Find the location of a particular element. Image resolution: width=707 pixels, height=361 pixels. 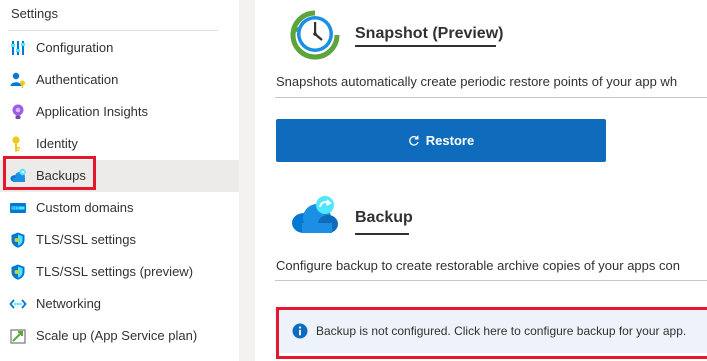

sidebar-item-tls-ssl-settings: TLS/SSL settings is located at coordinates (119, 240).